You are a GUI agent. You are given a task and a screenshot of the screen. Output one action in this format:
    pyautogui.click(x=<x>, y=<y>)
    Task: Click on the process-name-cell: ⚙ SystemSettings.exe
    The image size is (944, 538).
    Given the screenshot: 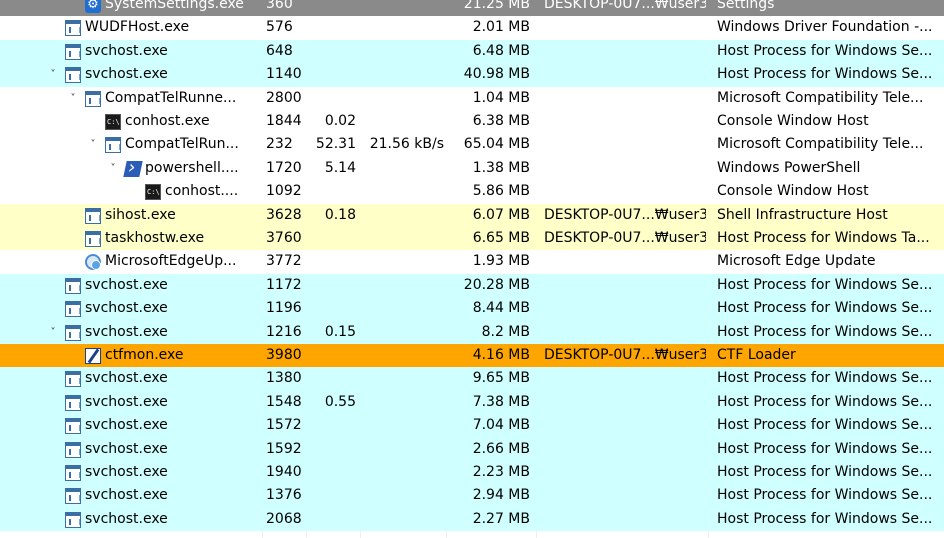 What is the action you would take?
    pyautogui.click(x=130, y=8)
    